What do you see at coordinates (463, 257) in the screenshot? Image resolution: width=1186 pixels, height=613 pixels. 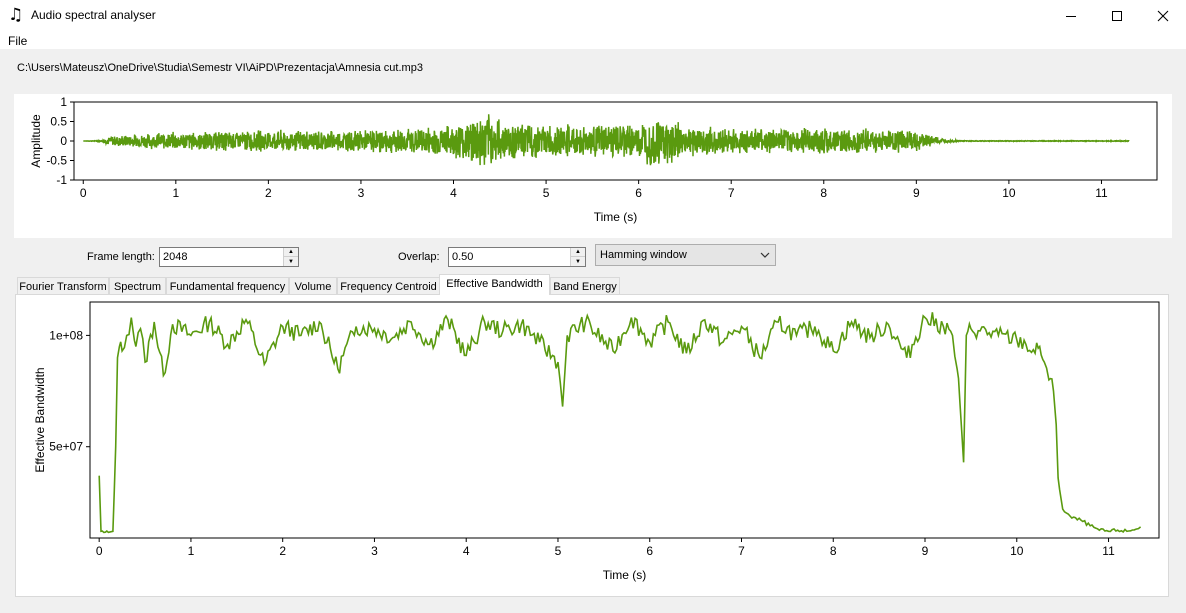 I see `overlap-value: 0.50` at bounding box center [463, 257].